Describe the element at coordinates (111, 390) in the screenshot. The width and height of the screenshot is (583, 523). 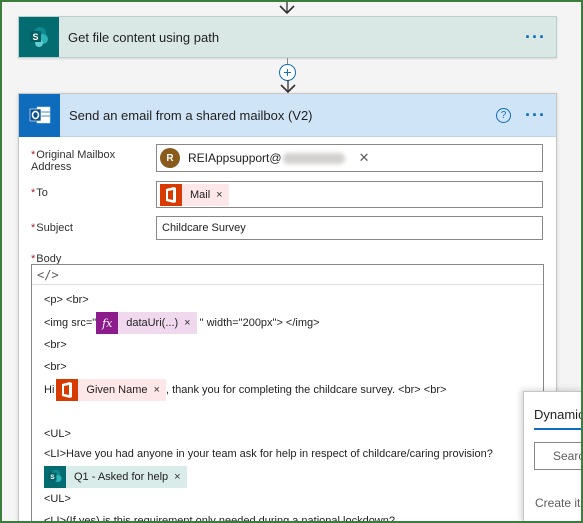
I see `given-name-token: Given Name ×` at that location.